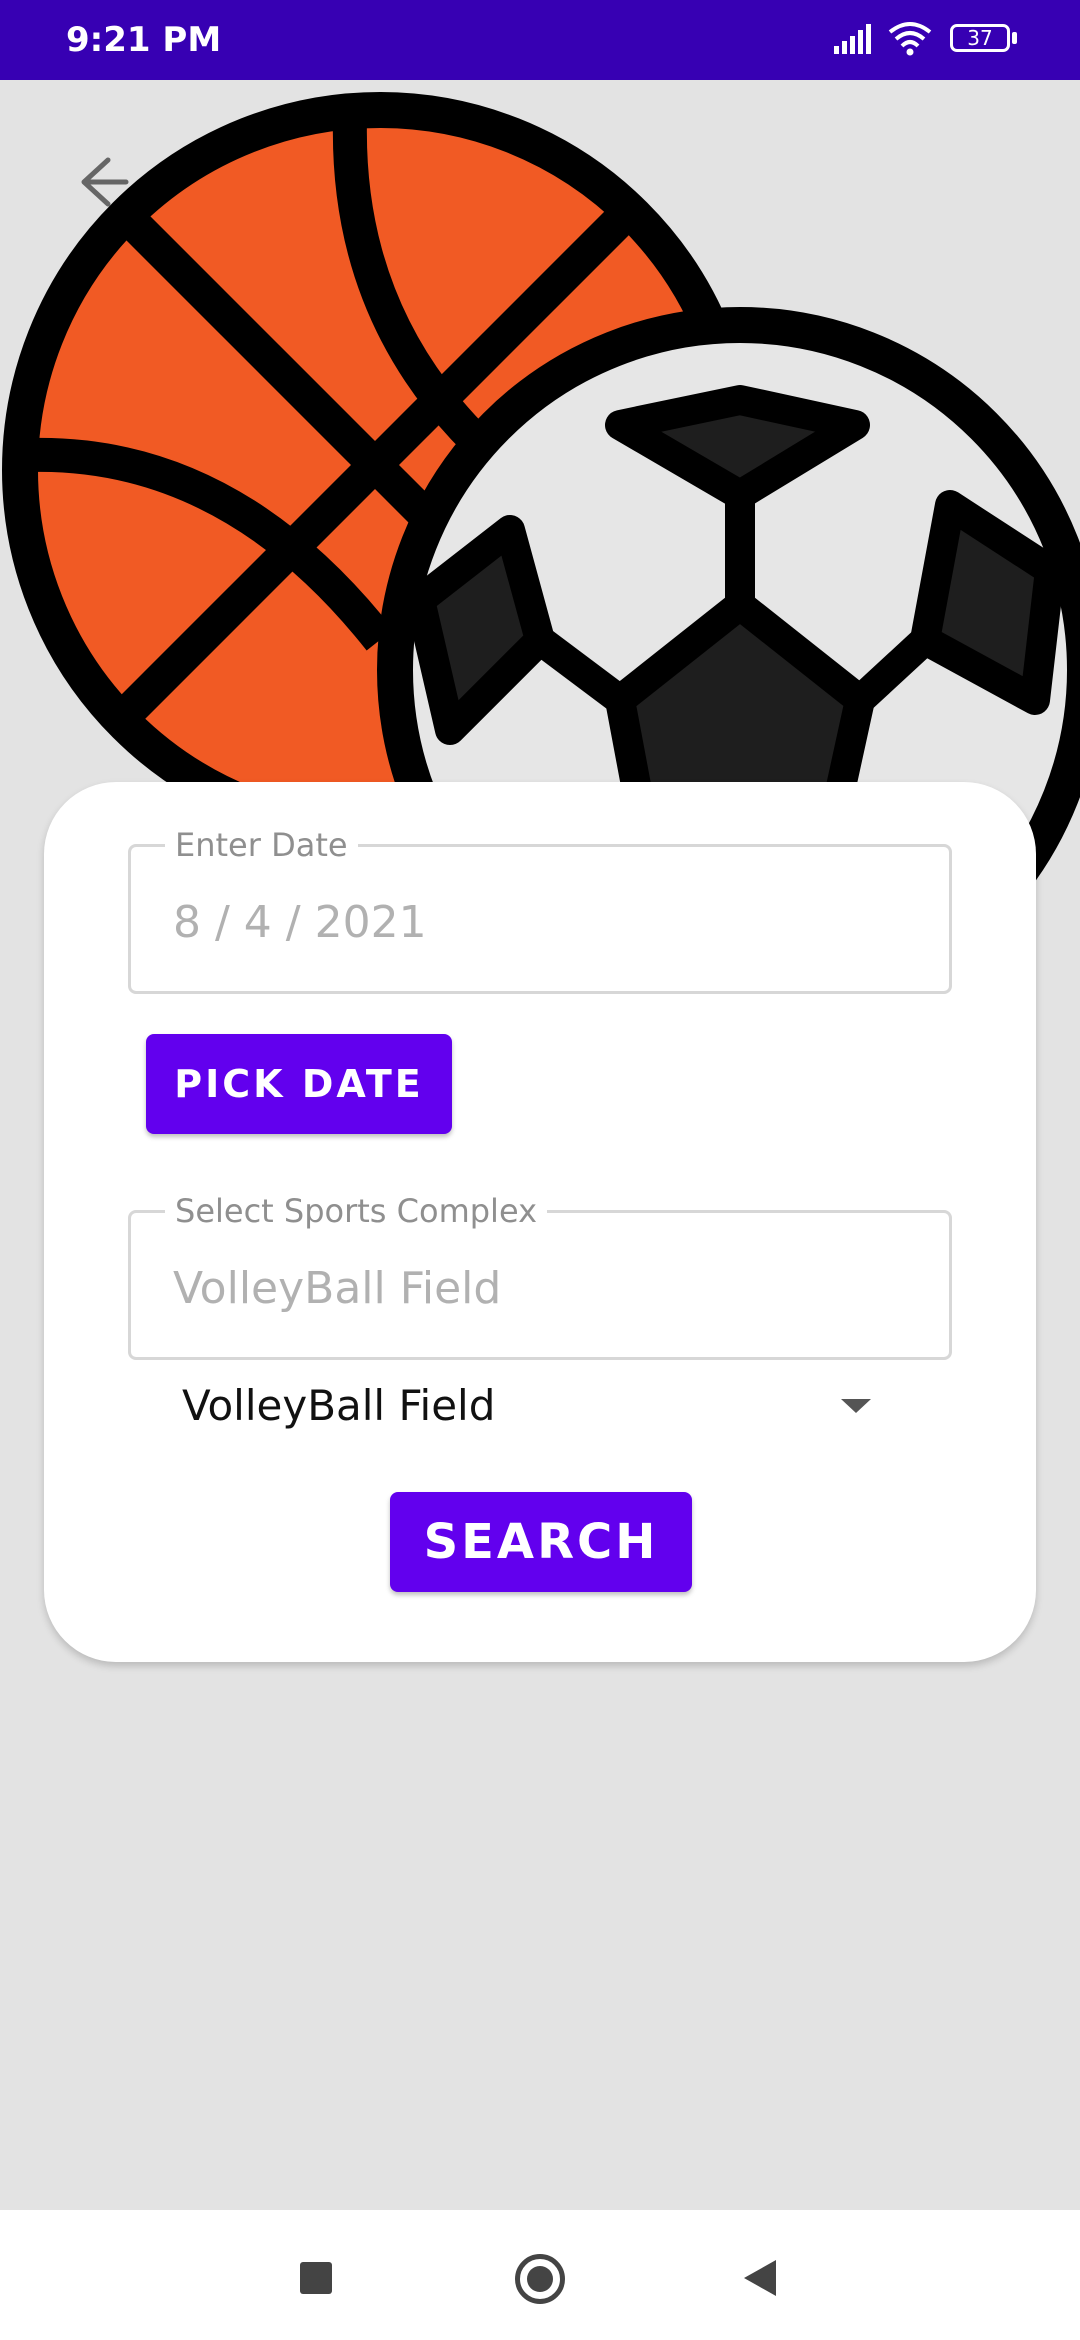 The width and height of the screenshot is (1080, 2340). What do you see at coordinates (300, 922) in the screenshot?
I see `date-field-value: 8 / 4 / 2021` at bounding box center [300, 922].